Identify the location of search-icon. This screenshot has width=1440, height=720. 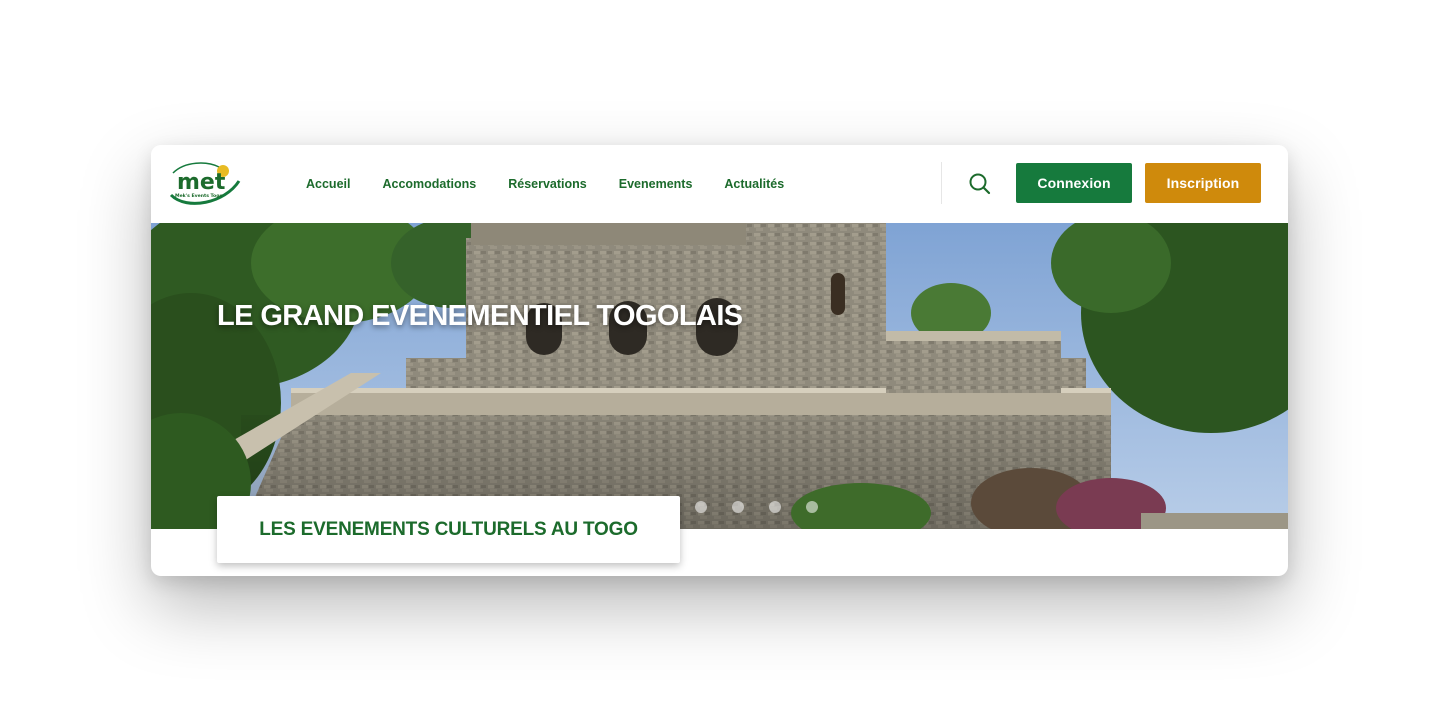
(980, 184).